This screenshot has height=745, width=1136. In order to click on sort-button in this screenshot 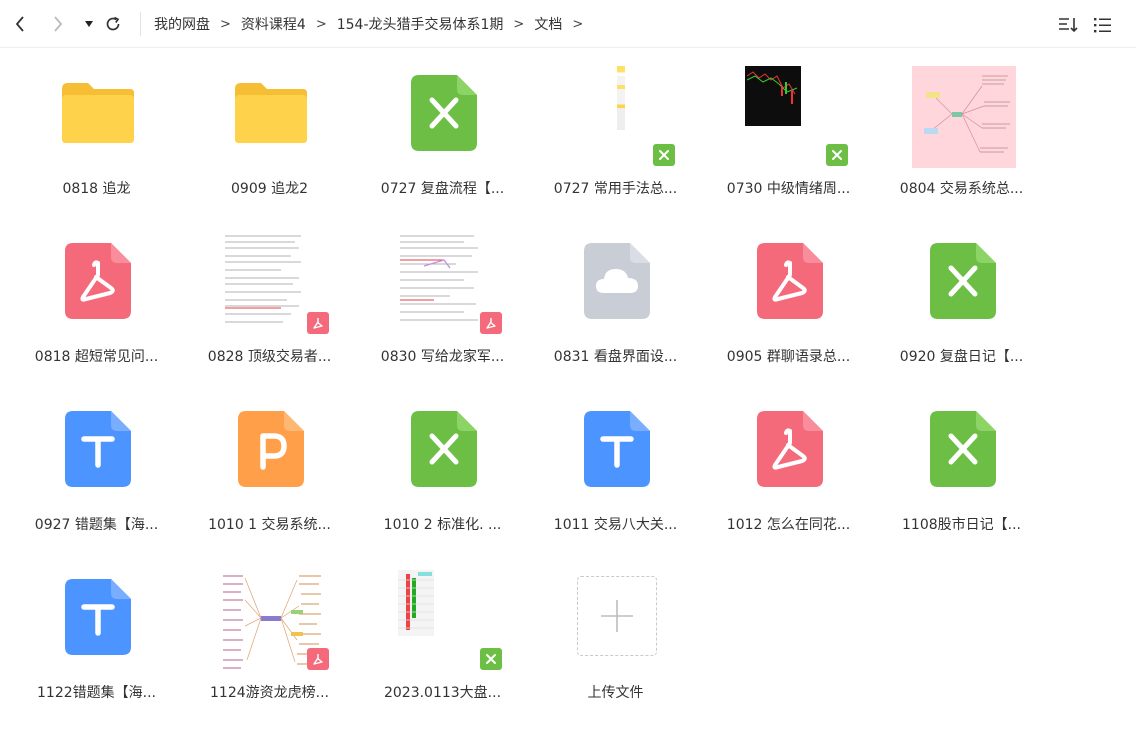, I will do `click(1068, 25)`.